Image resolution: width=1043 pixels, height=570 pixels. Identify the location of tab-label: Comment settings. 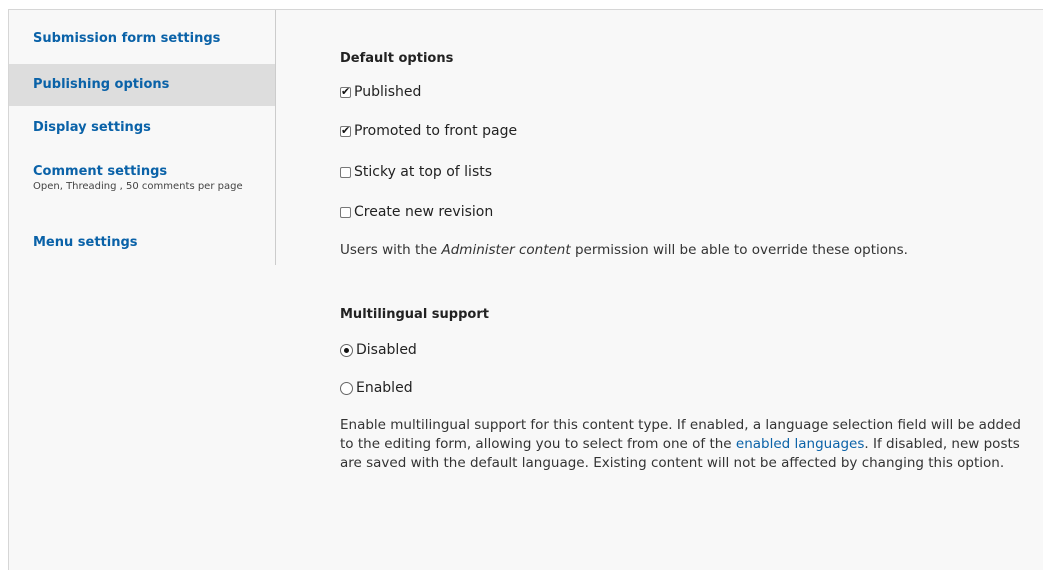
(100, 171).